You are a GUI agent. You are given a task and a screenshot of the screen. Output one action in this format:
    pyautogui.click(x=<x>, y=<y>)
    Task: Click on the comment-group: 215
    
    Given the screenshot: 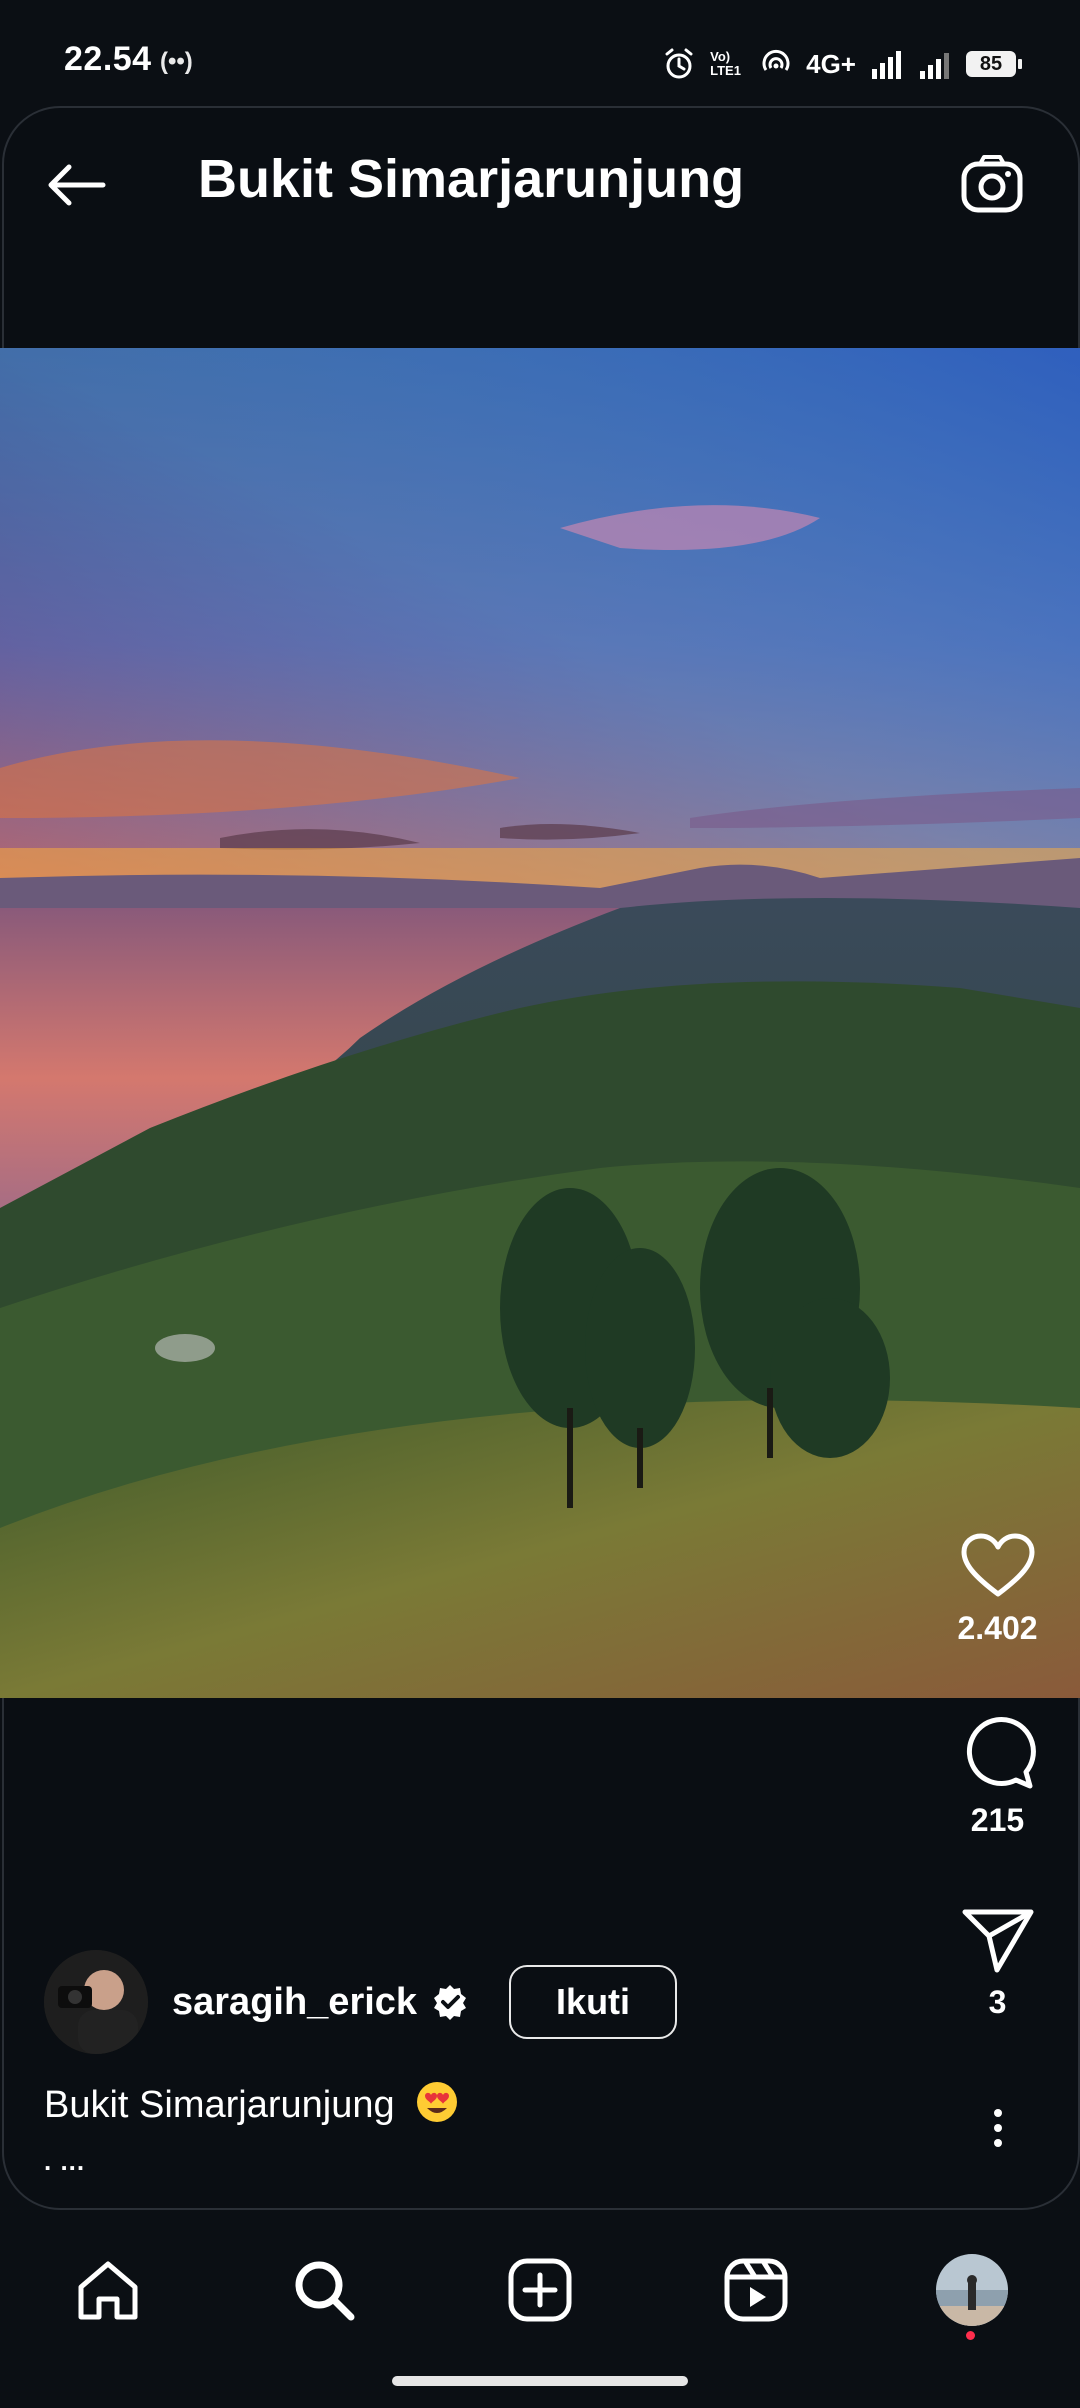 What is the action you would take?
    pyautogui.click(x=997, y=1777)
    